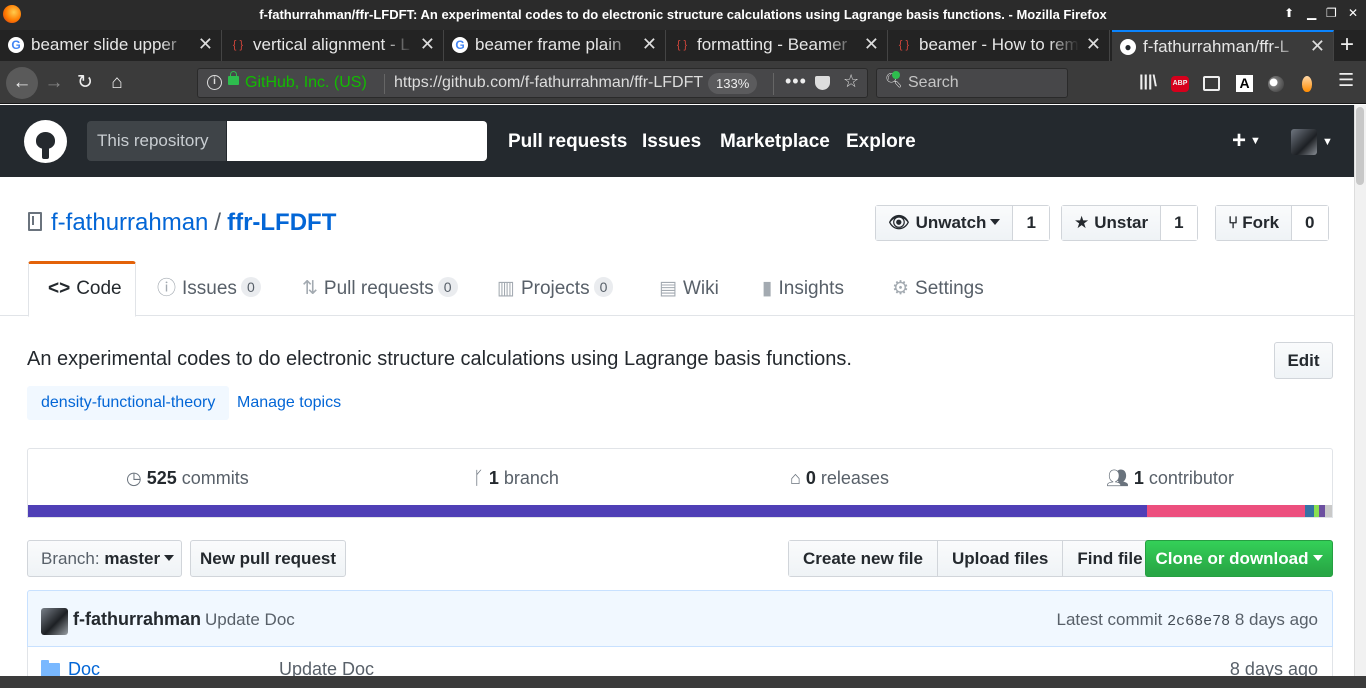 This screenshot has width=1366, height=688. I want to click on edit-description-button: Edit, so click(1303, 360).